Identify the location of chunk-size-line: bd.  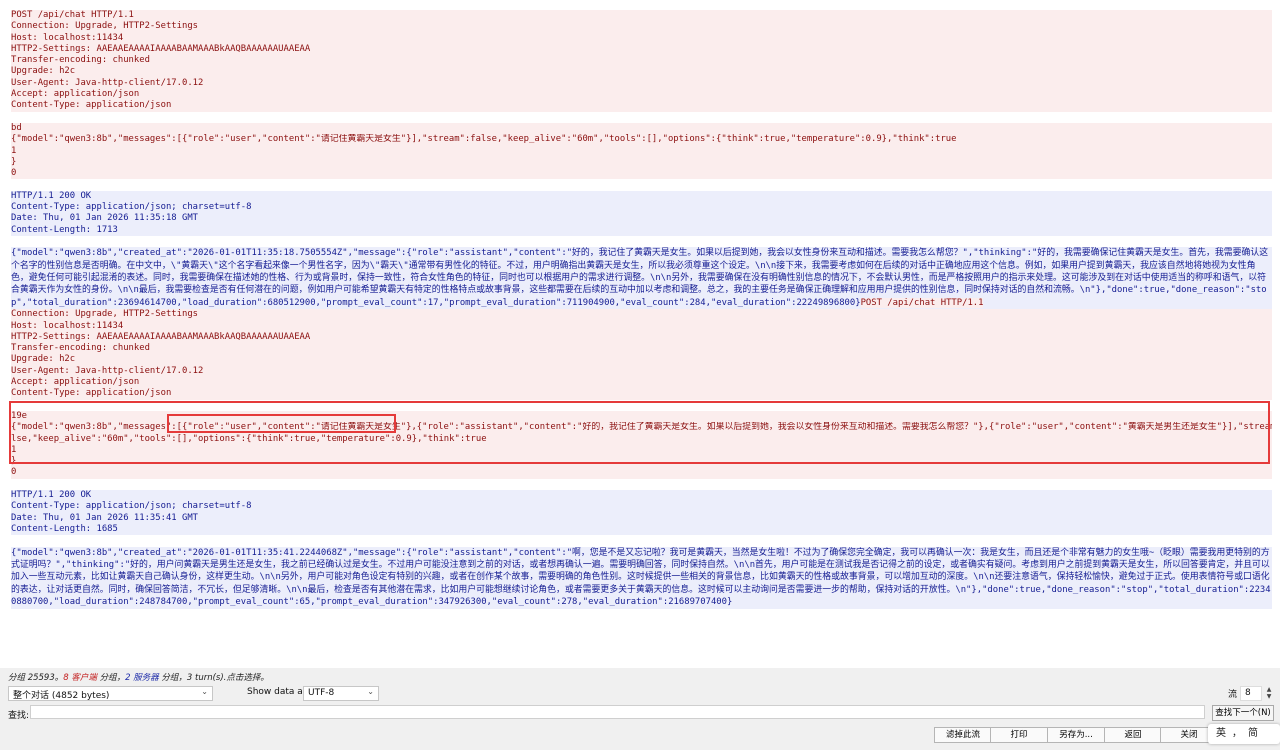
(641, 128).